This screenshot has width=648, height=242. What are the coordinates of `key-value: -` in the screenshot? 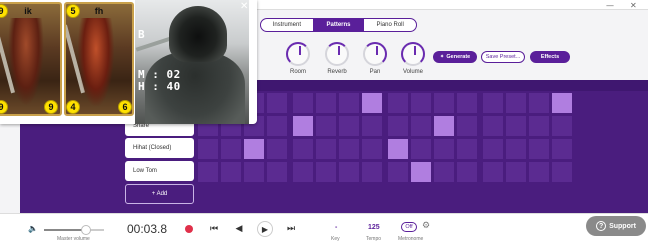 It's located at (336, 227).